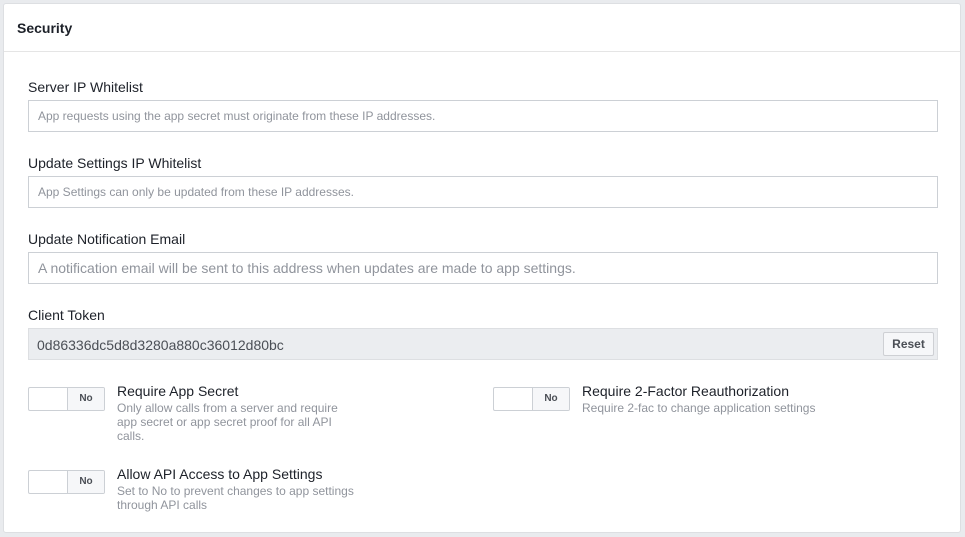 The image size is (965, 537). Describe the element at coordinates (85, 87) in the screenshot. I see `server-ip-label: Server IP Whitelist` at that location.